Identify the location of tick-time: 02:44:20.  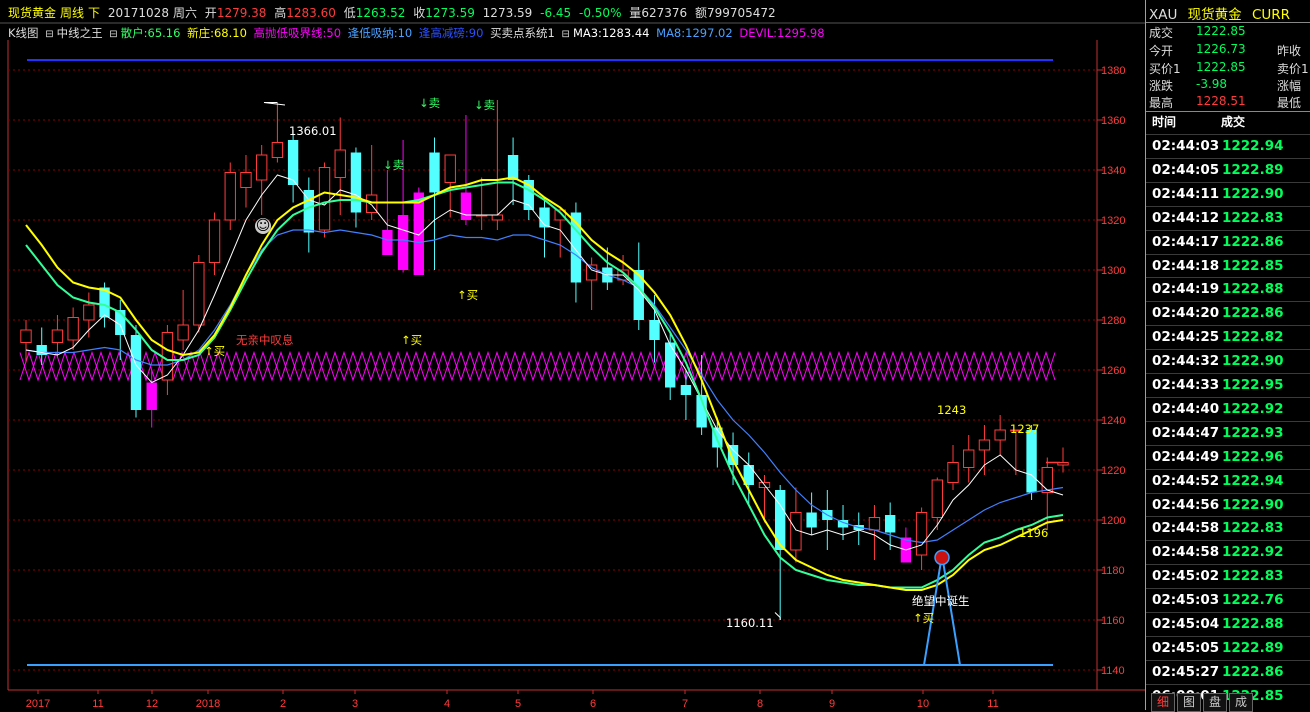
(1186, 313).